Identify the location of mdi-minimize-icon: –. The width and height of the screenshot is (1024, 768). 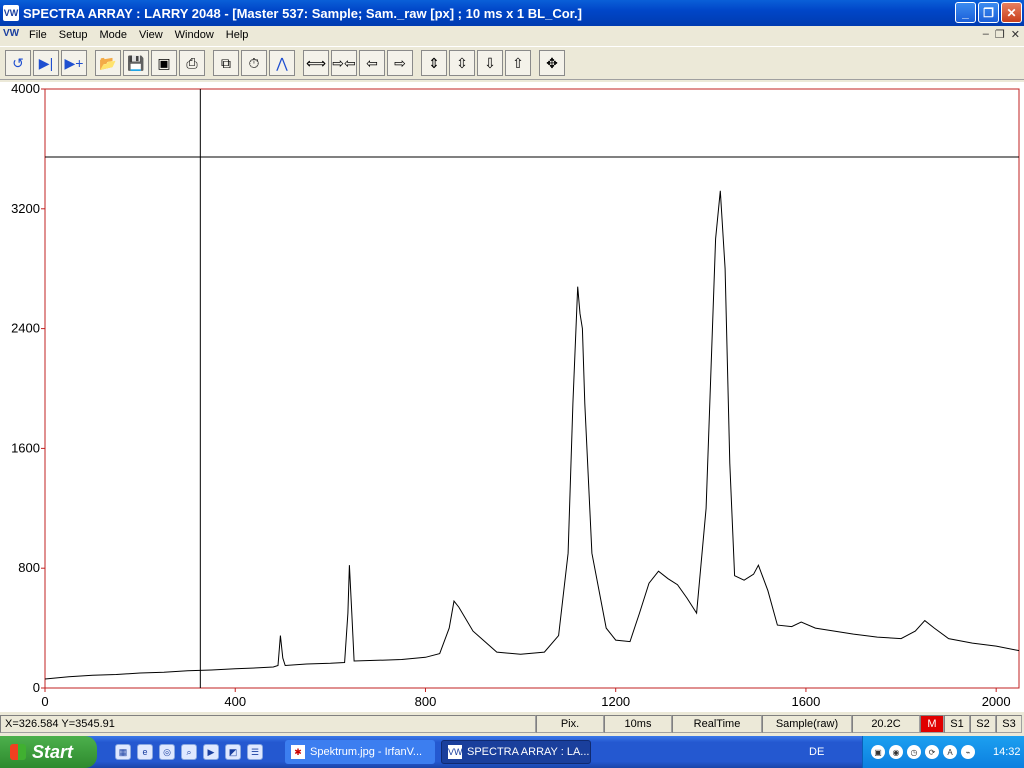
(986, 34).